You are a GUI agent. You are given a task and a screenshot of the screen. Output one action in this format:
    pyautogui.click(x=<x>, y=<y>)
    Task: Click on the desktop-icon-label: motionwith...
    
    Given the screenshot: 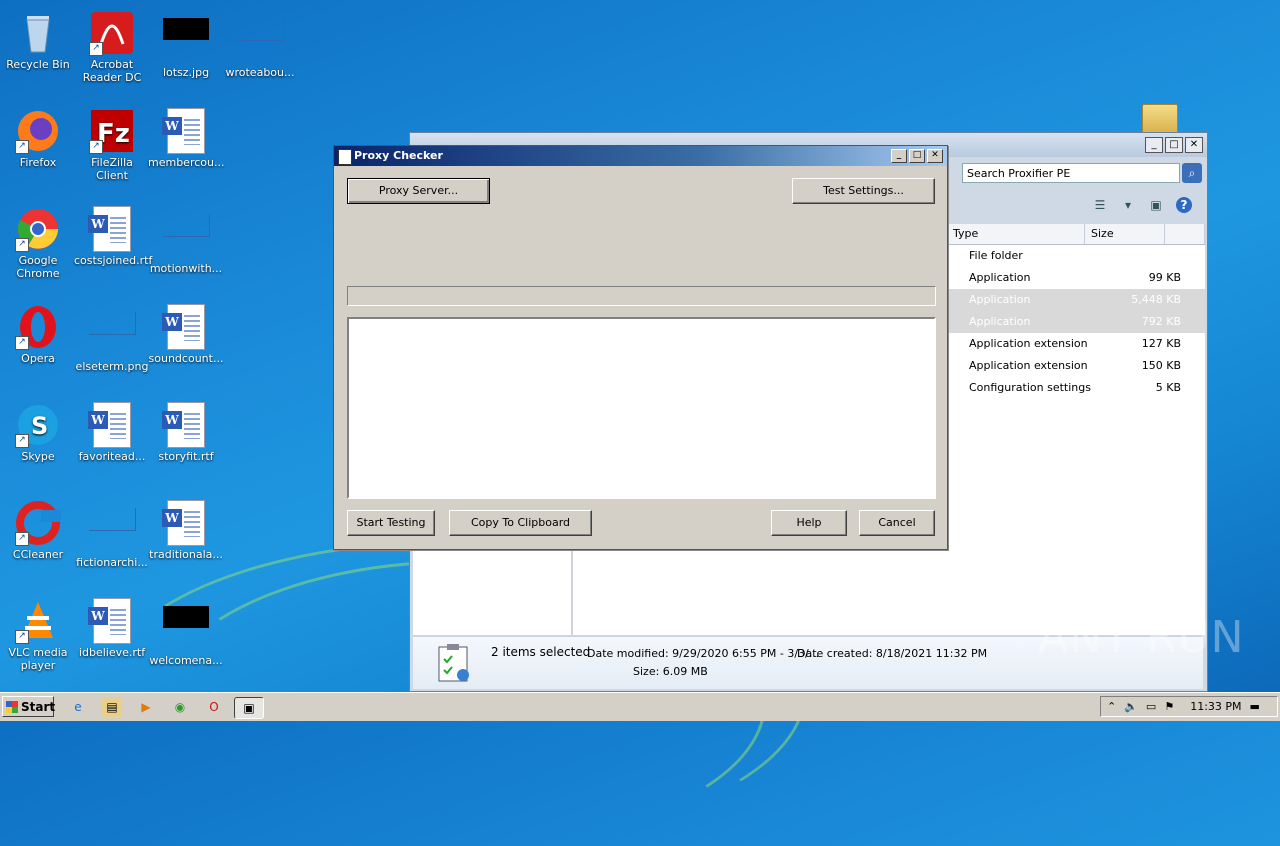 What is the action you would take?
    pyautogui.click(x=186, y=268)
    